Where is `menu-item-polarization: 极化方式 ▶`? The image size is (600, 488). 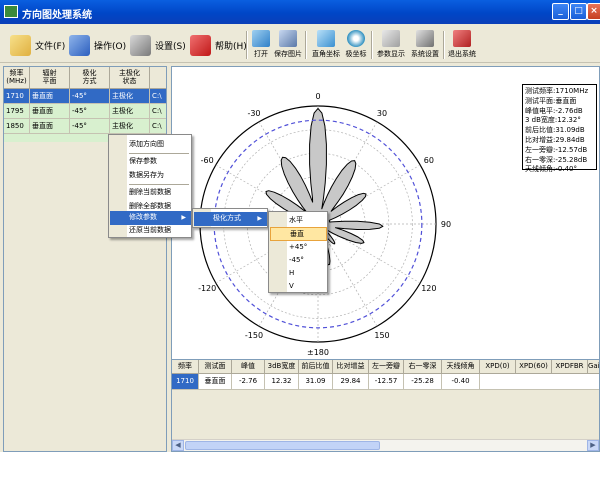 menu-item-polarization: 极化方式 ▶ is located at coordinates (230, 219).